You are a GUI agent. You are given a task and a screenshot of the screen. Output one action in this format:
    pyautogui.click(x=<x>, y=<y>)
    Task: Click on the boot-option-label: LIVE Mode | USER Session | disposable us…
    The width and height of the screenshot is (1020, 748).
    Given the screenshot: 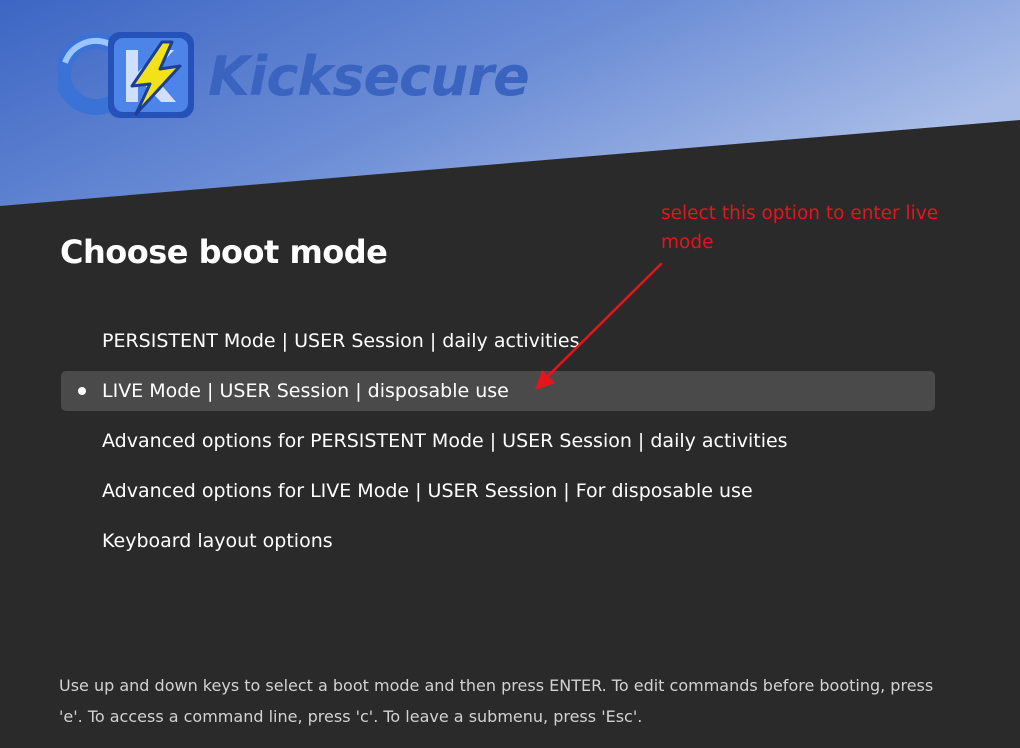 What is the action you would take?
    pyautogui.click(x=305, y=391)
    